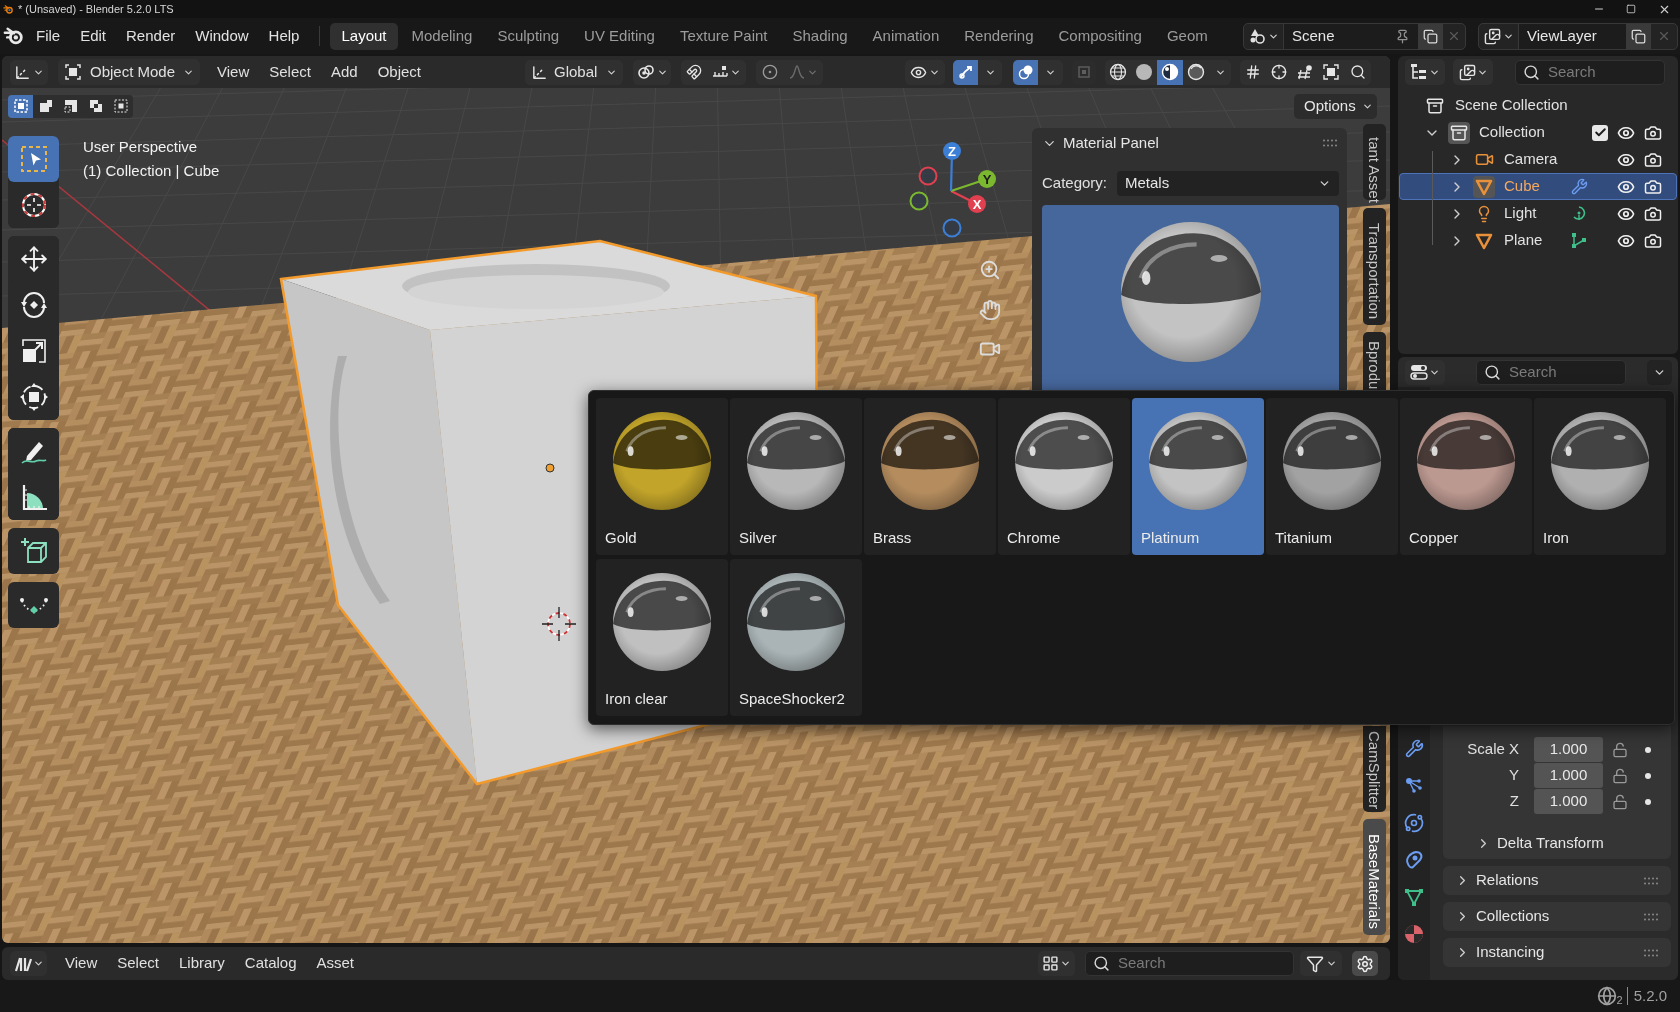 This screenshot has width=1680, height=1012. Describe the element at coordinates (1606, 996) in the screenshot. I see `globe-icon` at that location.